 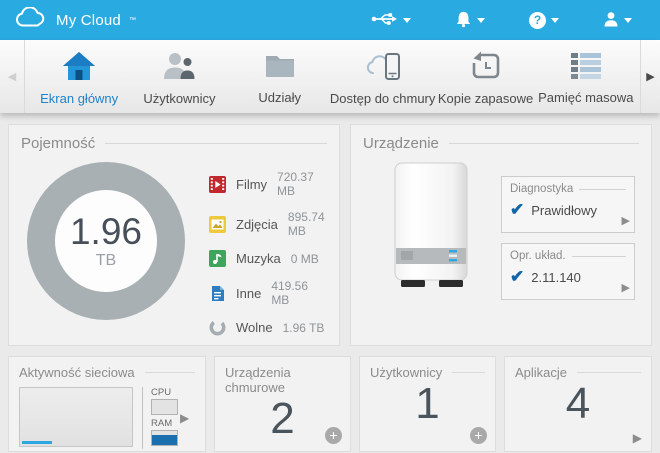 I want to click on other-files-icon, so click(x=217, y=293).